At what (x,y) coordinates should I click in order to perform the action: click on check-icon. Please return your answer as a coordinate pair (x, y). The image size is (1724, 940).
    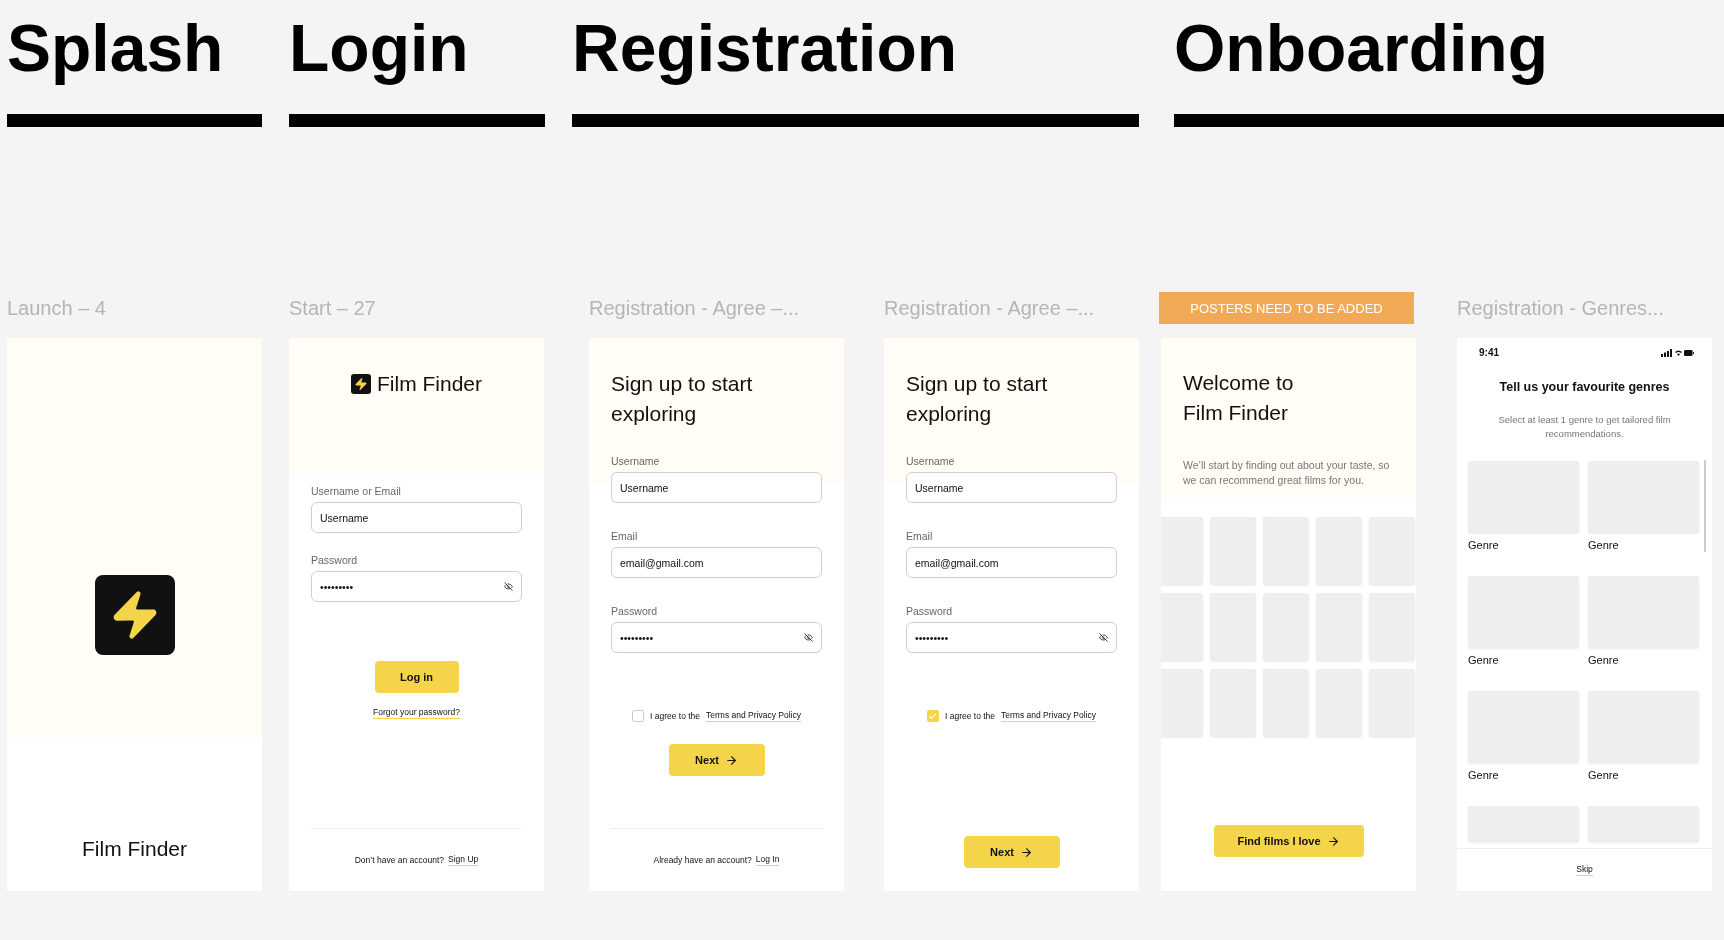
    Looking at the image, I should click on (933, 716).